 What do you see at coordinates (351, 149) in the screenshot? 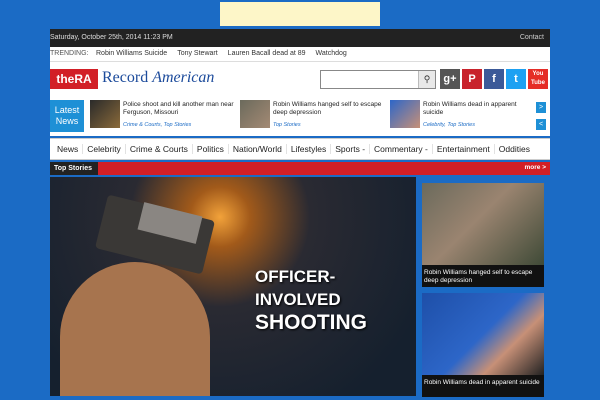
I see `nav-item-sports: Sports -` at bounding box center [351, 149].